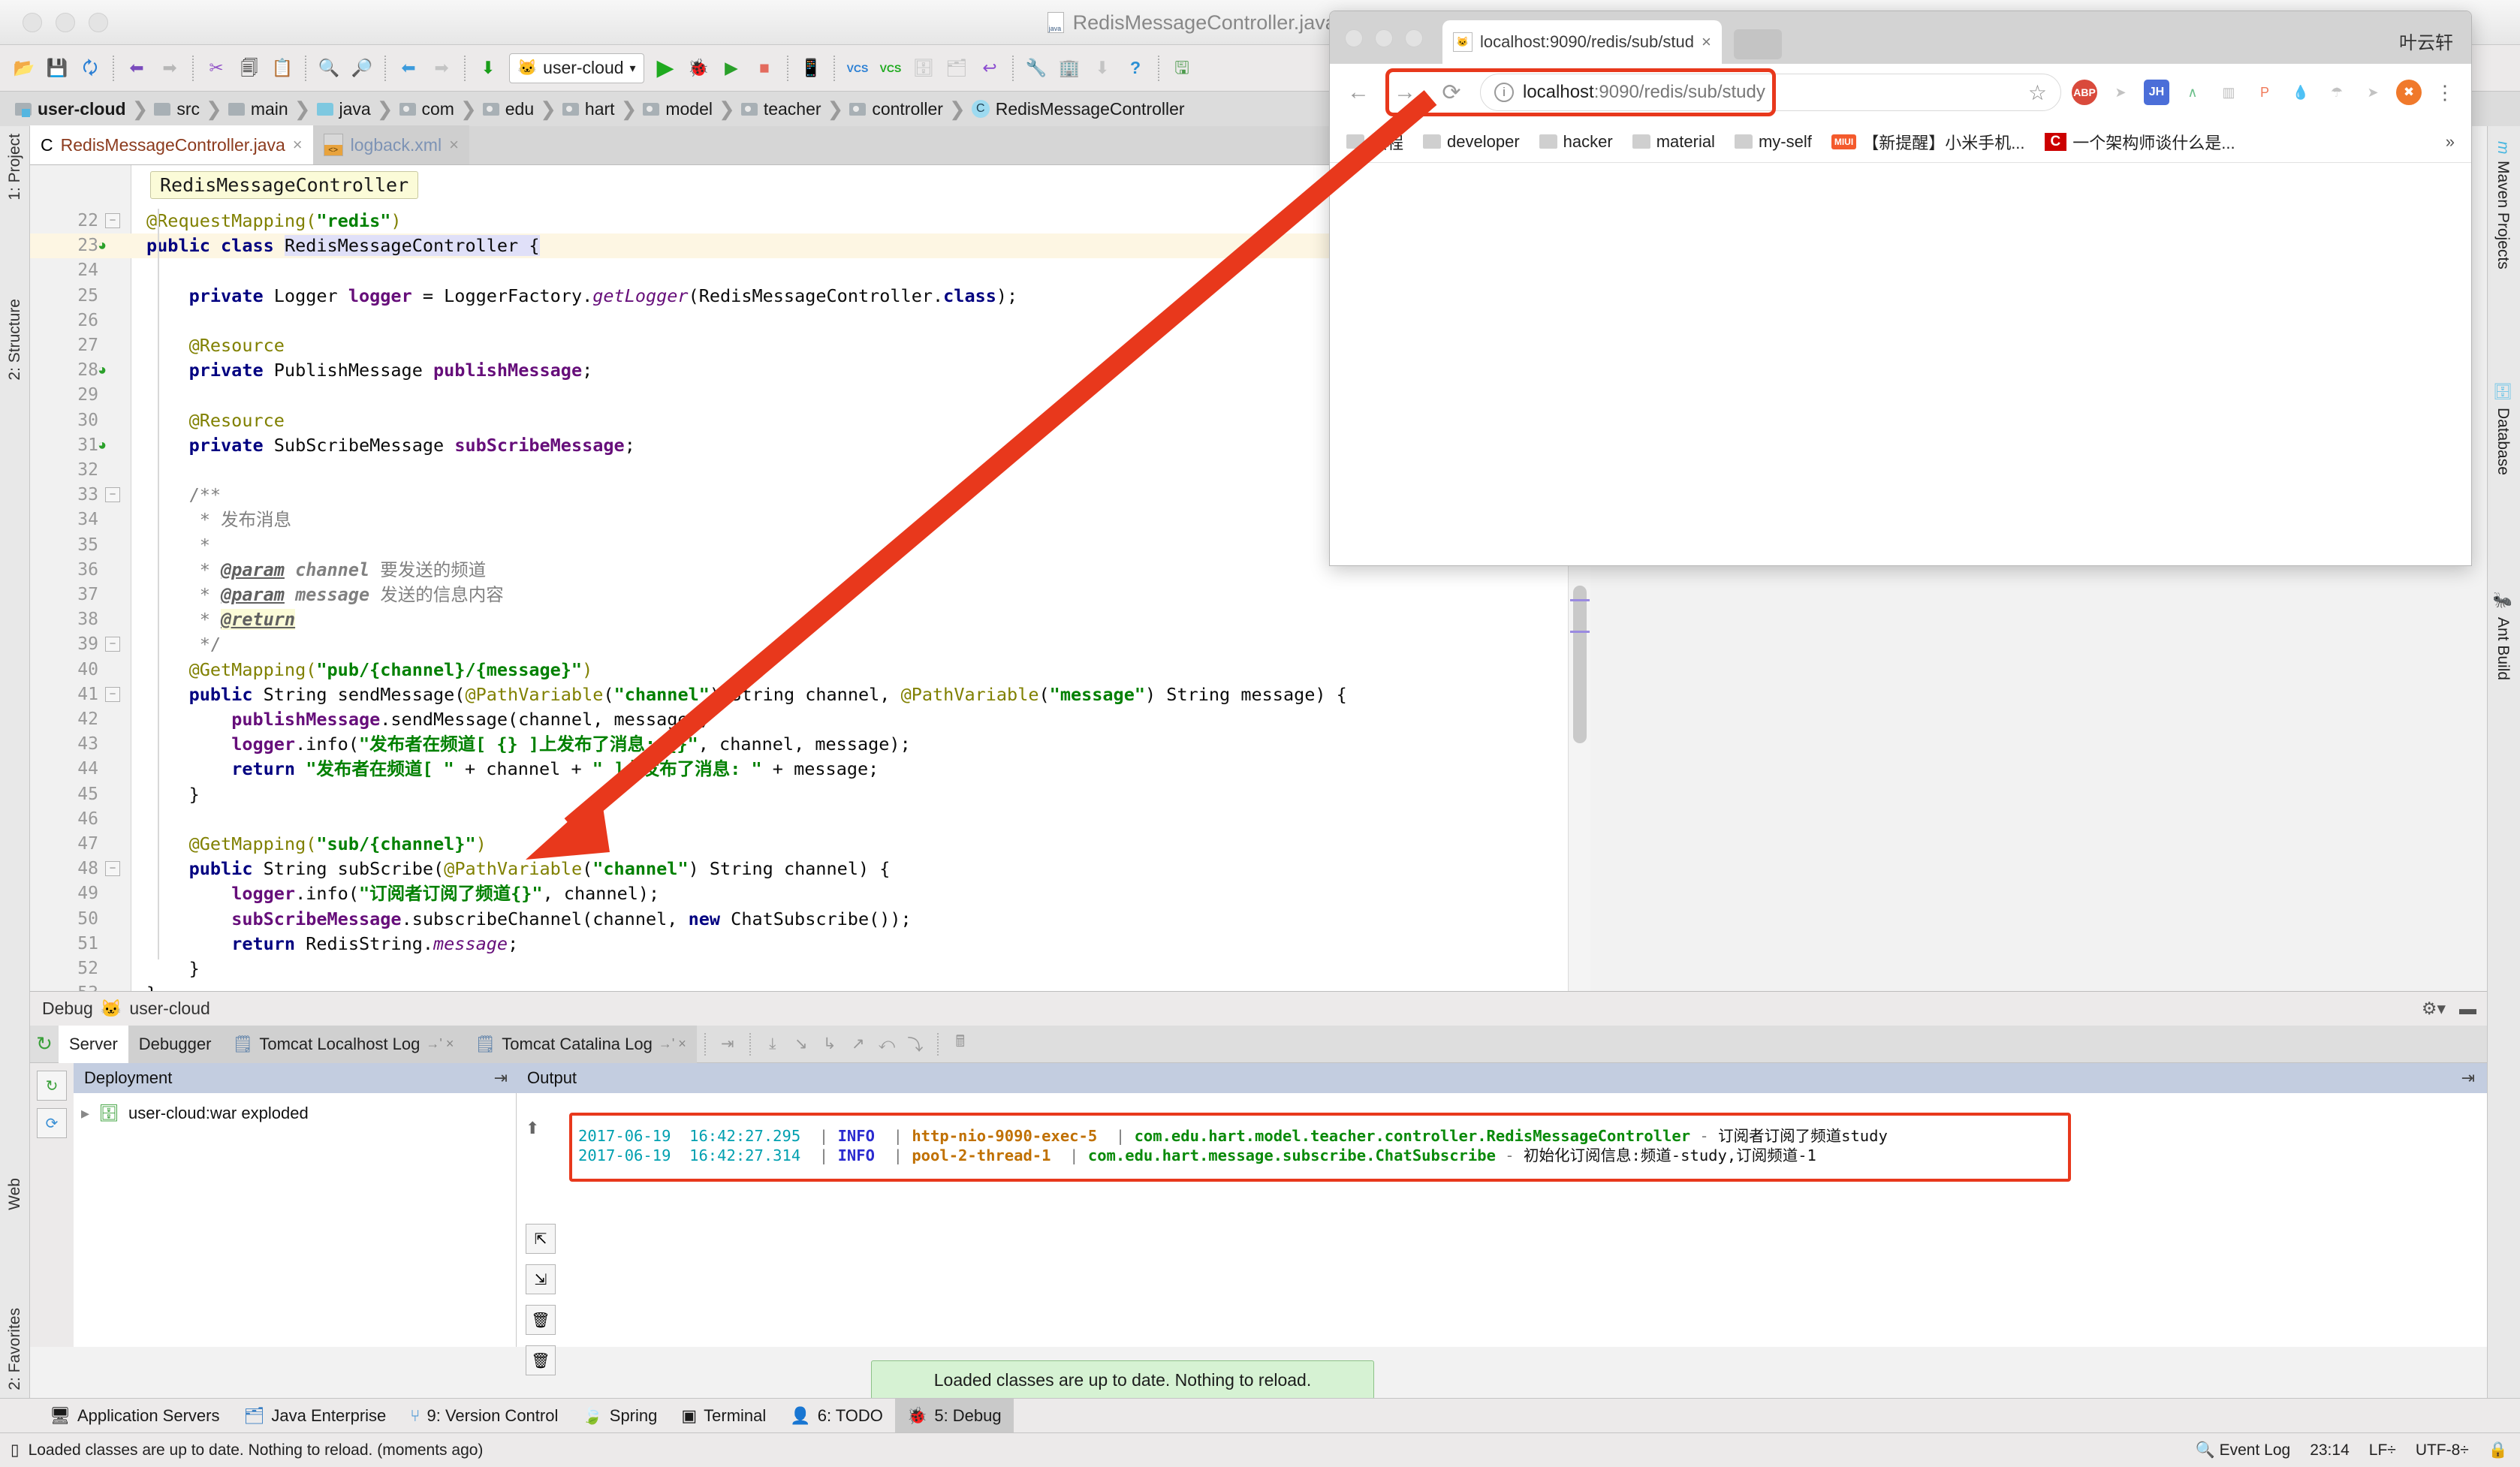 The height and width of the screenshot is (1467, 2520). Describe the element at coordinates (672, 1044) in the screenshot. I see `detach-close-icon: →' ×` at that location.